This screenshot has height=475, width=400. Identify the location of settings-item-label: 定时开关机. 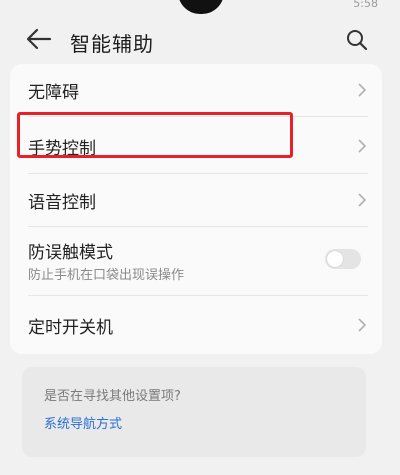
(70, 328).